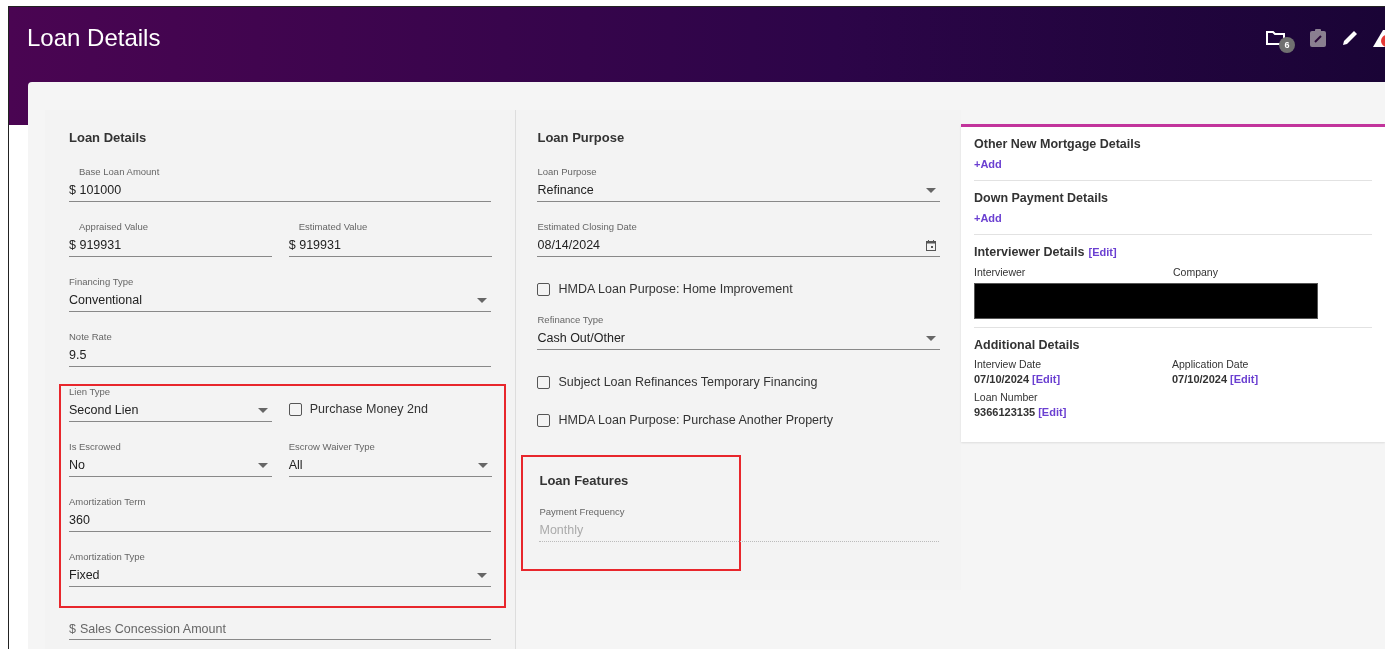  What do you see at coordinates (738, 239) in the screenshot?
I see `date-field: Estimated Closing Date 08/14/2024` at bounding box center [738, 239].